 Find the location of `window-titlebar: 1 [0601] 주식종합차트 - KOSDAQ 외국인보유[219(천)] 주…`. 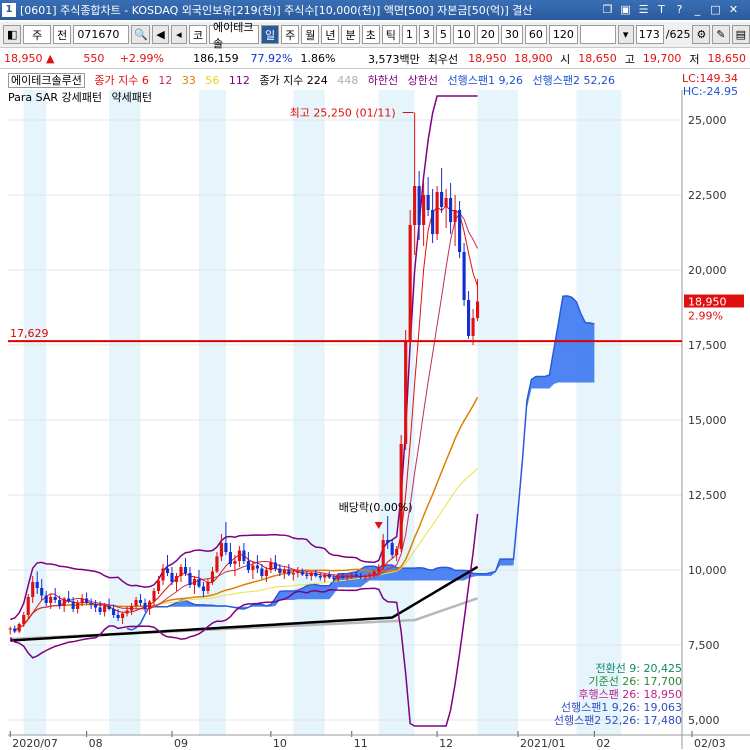

window-titlebar: 1 [0601] 주식종합차트 - KOSDAQ 외국인보유[219(천)] 주… is located at coordinates (375, 10).